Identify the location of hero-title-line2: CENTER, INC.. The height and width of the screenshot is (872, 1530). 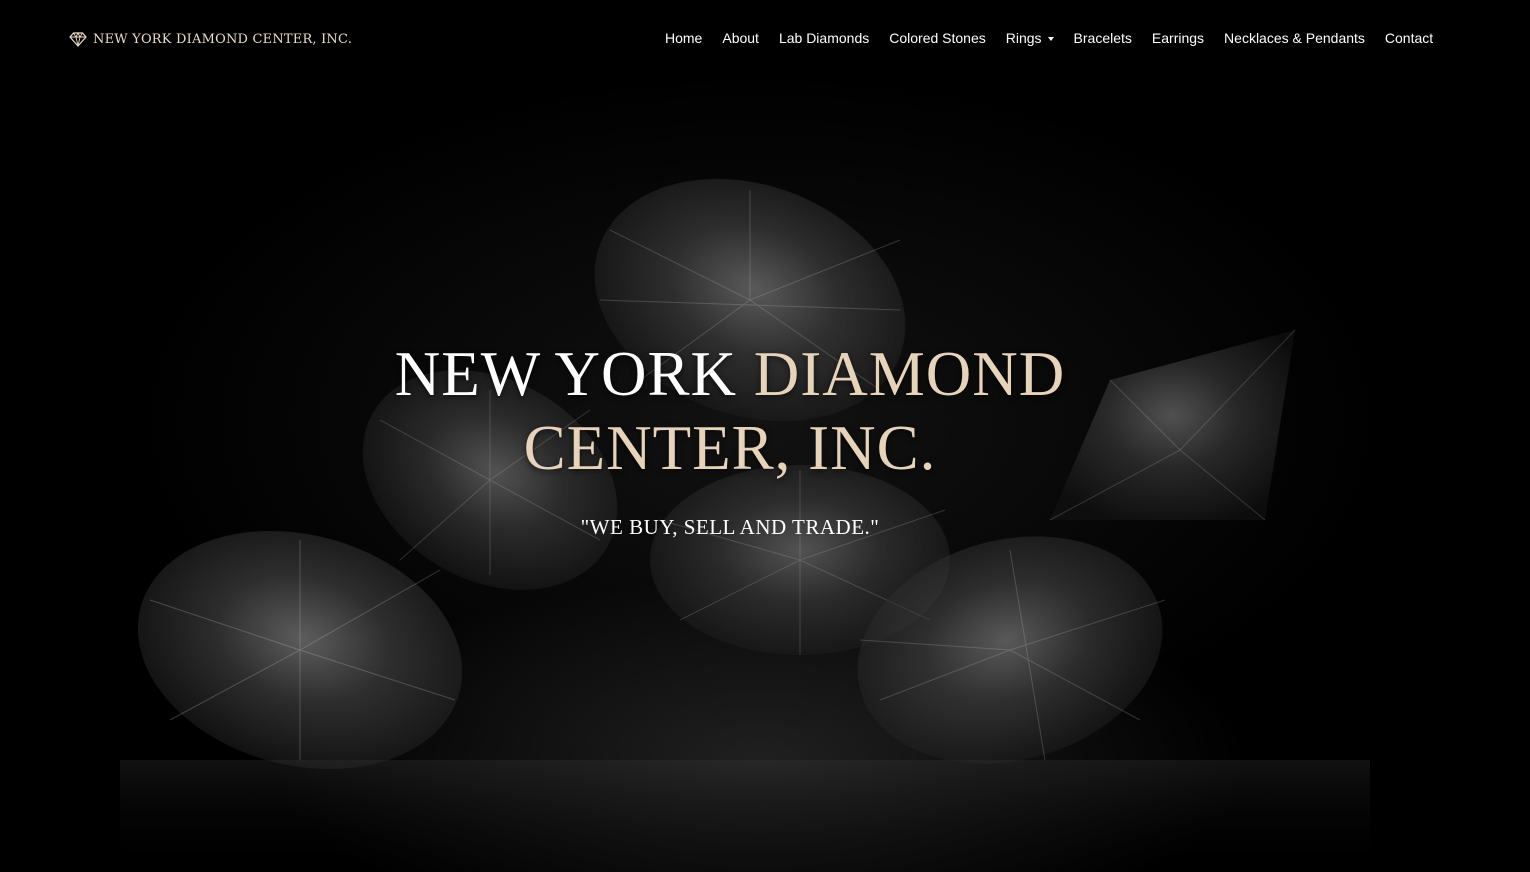
(730, 448).